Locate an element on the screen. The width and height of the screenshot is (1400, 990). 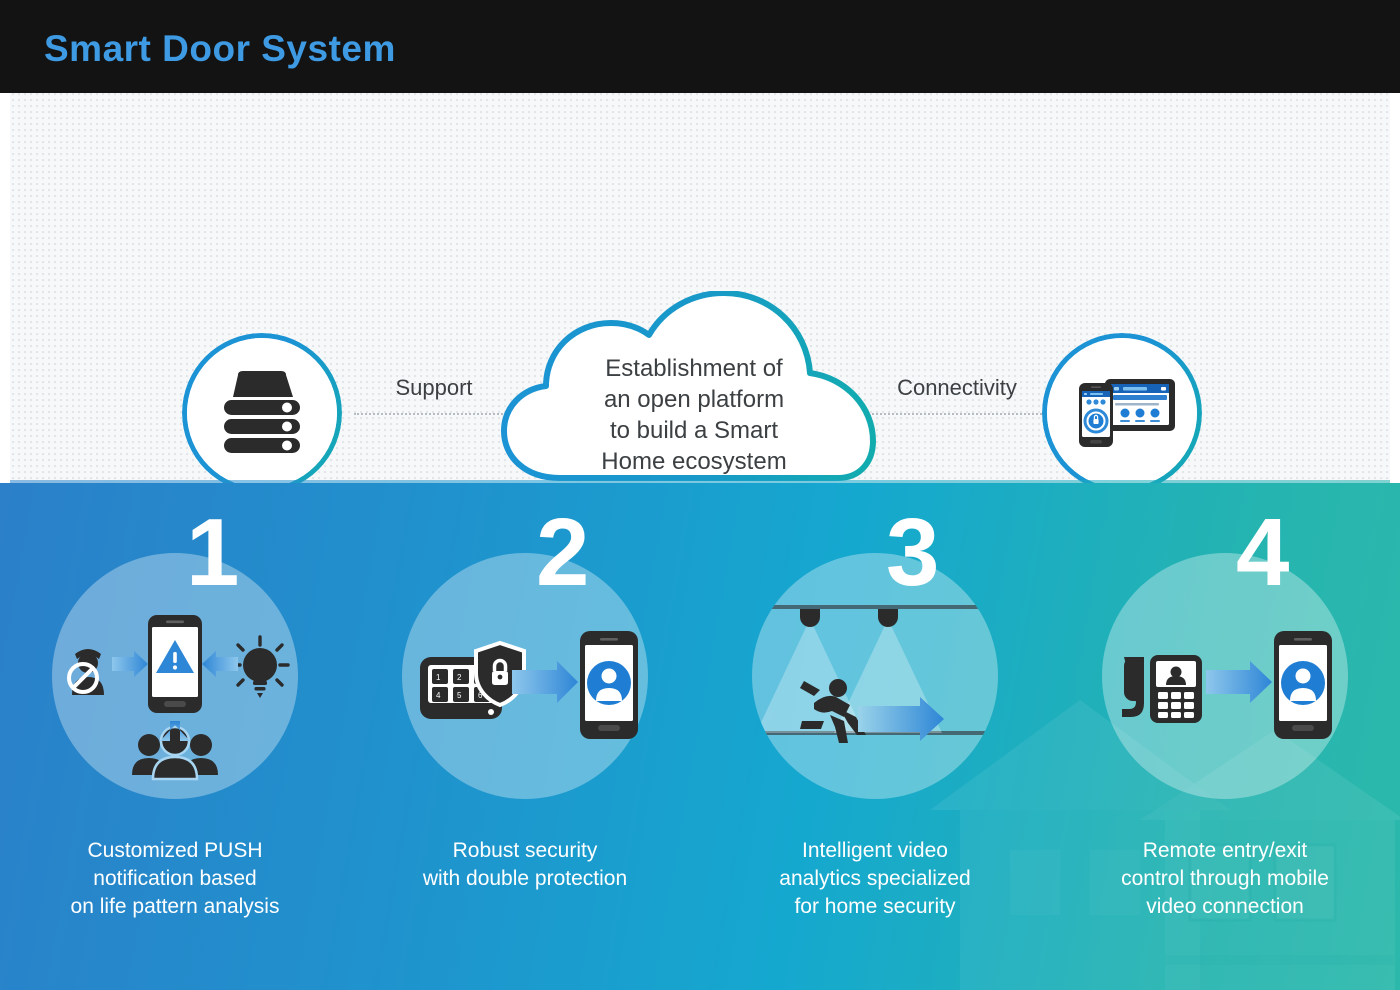
feature-3-caption-line-3: for home security is located at coordinates (875, 906).